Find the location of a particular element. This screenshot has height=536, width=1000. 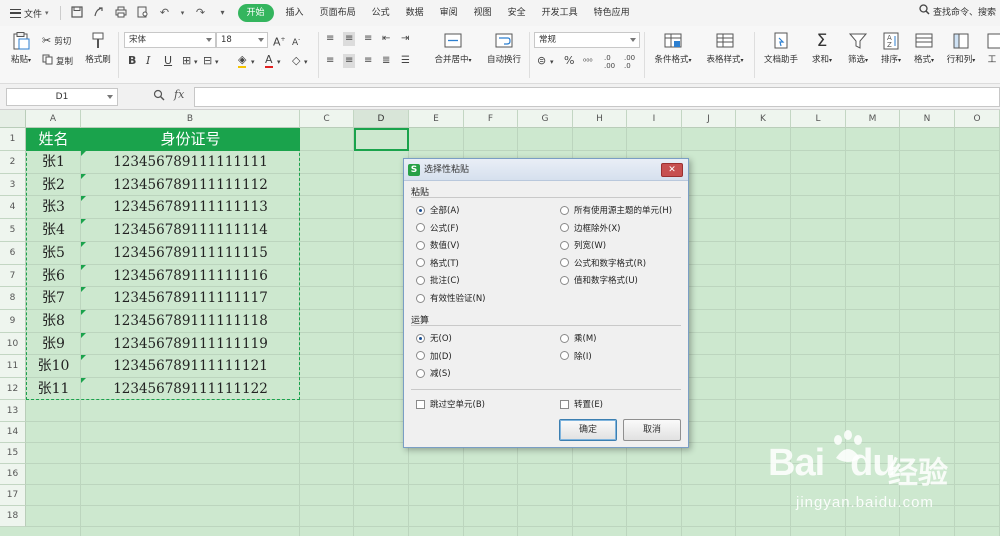

save-icon is located at coordinates (77, 13).